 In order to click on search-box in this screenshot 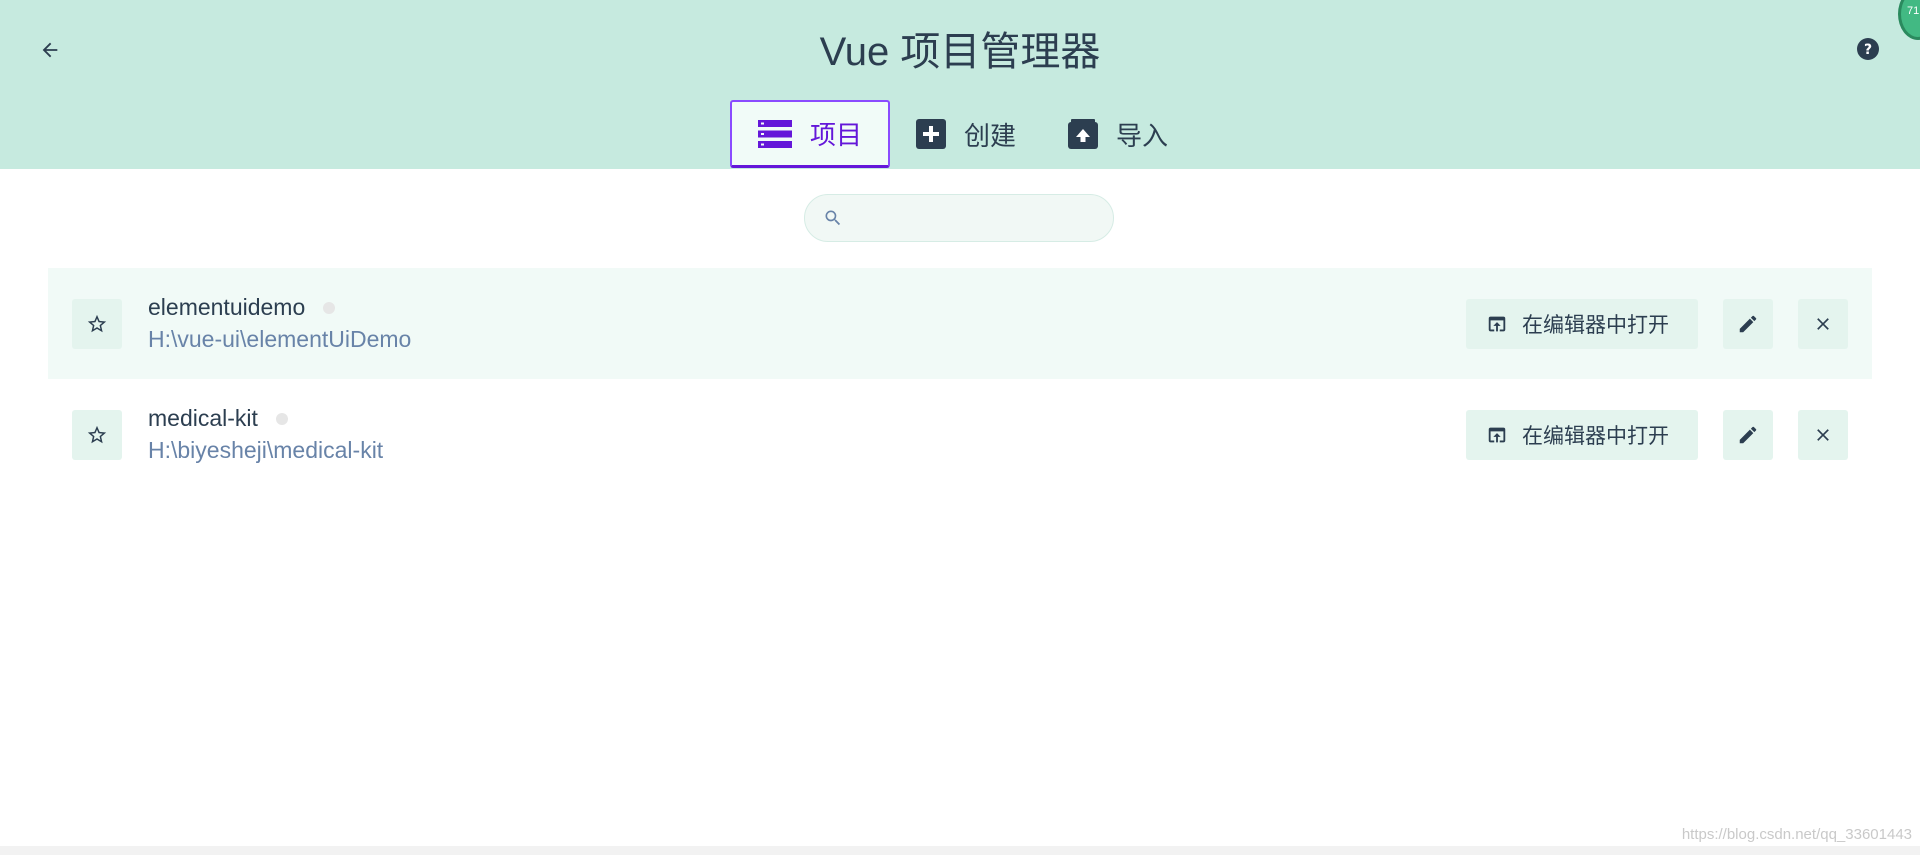, I will do `click(959, 218)`.